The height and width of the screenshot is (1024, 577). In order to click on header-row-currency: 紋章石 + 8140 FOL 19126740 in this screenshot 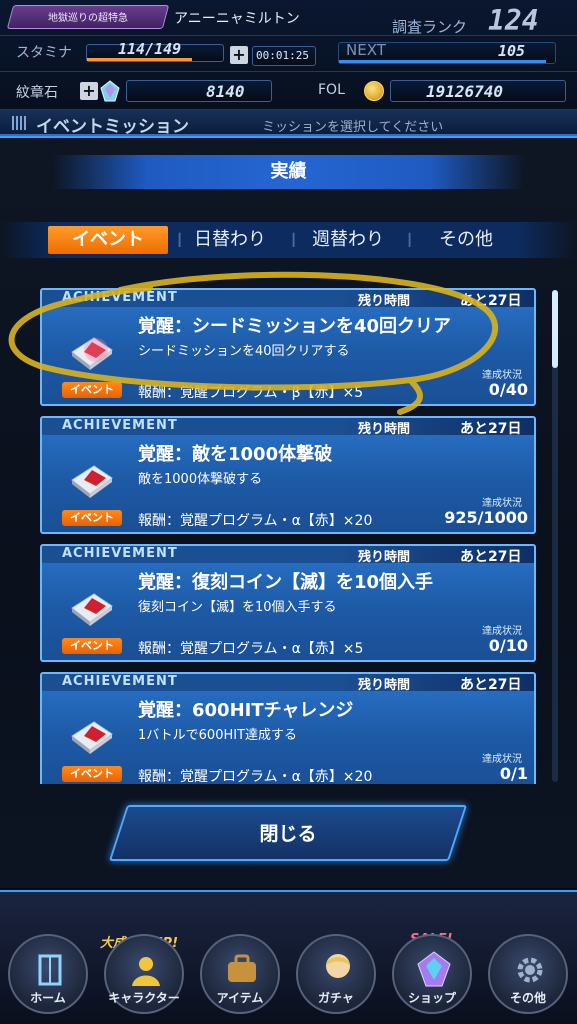, I will do `click(288, 91)`.